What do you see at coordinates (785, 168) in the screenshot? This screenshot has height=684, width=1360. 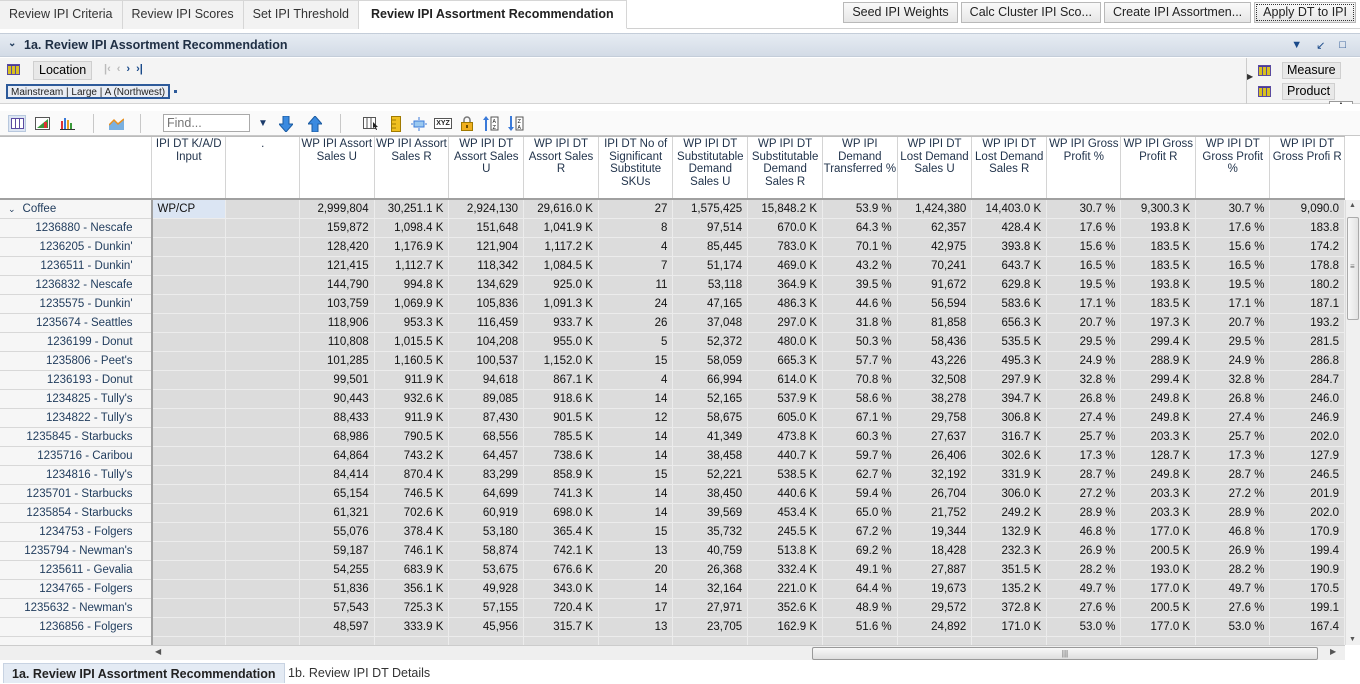 I see `column-header: WP IPI DT Substitutable Demand Sales R` at bounding box center [785, 168].